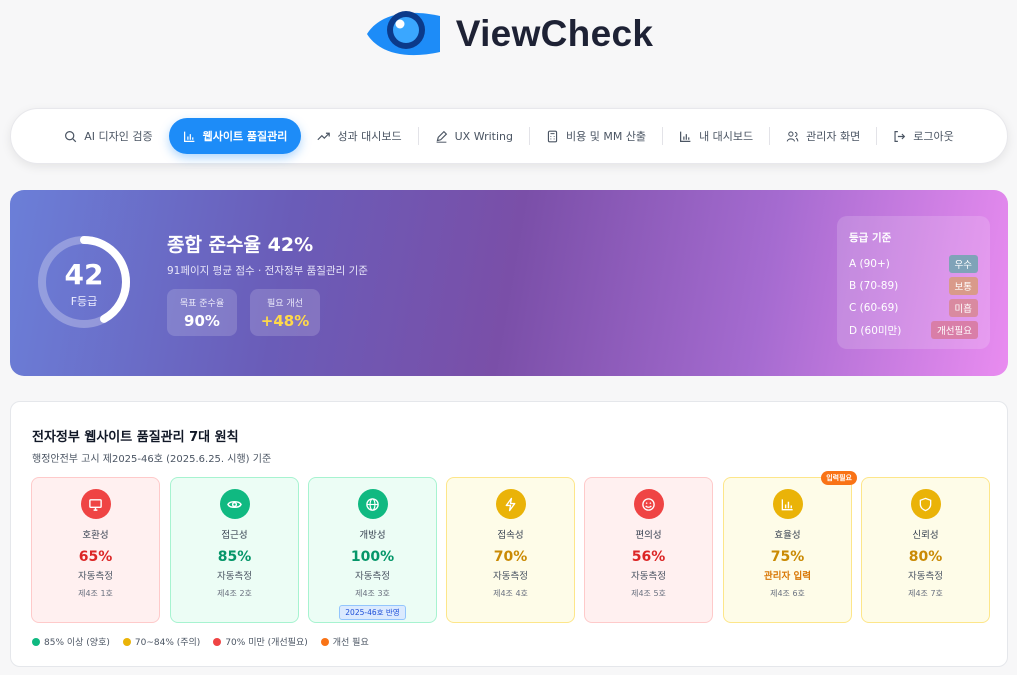 This screenshot has width=1017, height=675. I want to click on principle-card-connectivity: 접속성 70% 자동측정 제4조 4호, so click(510, 550).